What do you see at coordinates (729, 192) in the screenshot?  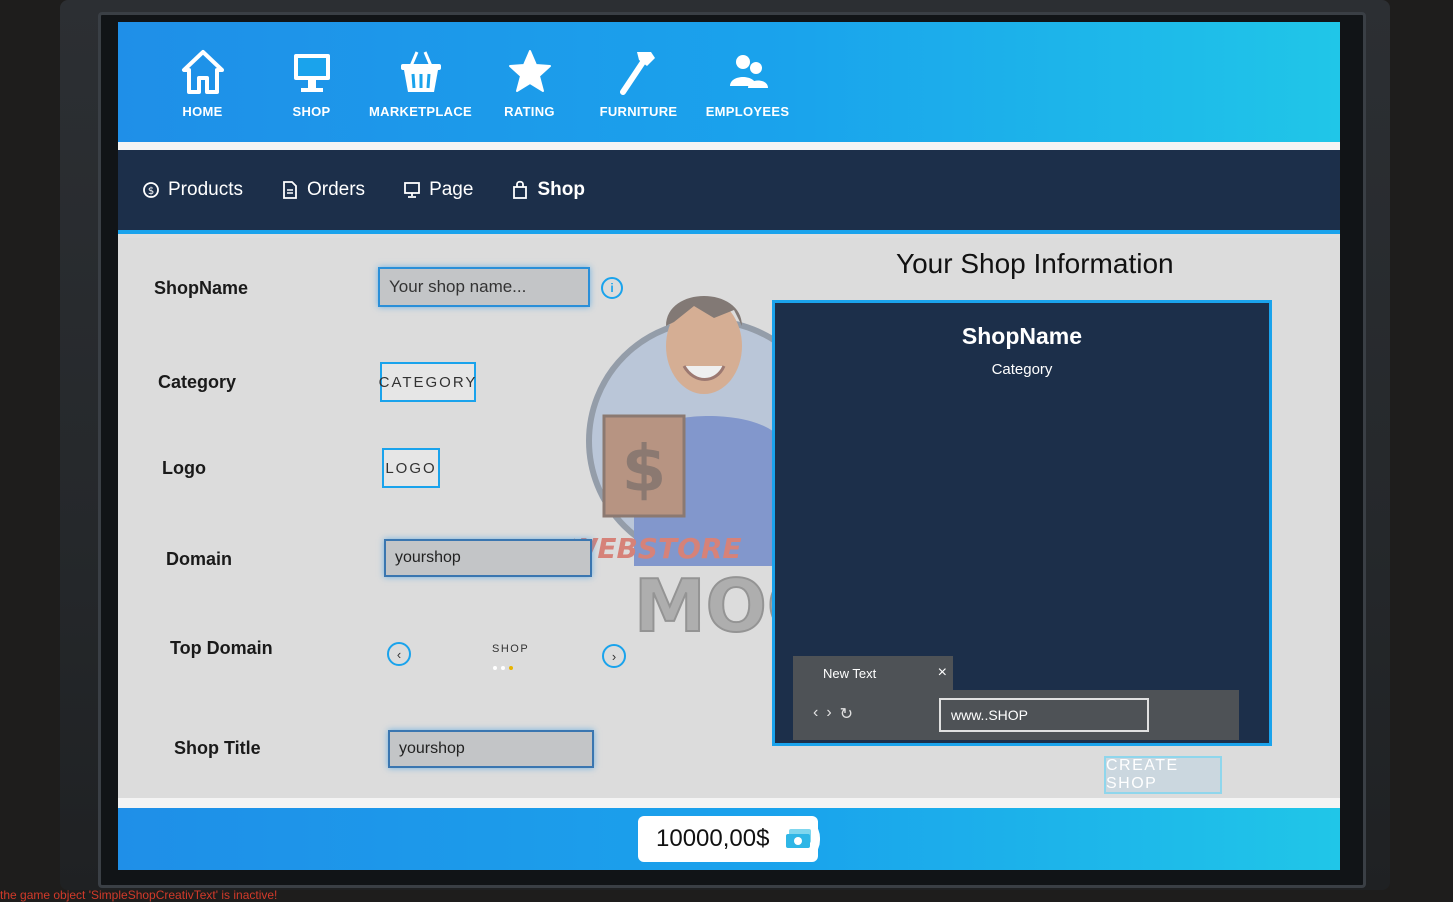 I see `sub-nav: $ Products Orders Page Shop` at bounding box center [729, 192].